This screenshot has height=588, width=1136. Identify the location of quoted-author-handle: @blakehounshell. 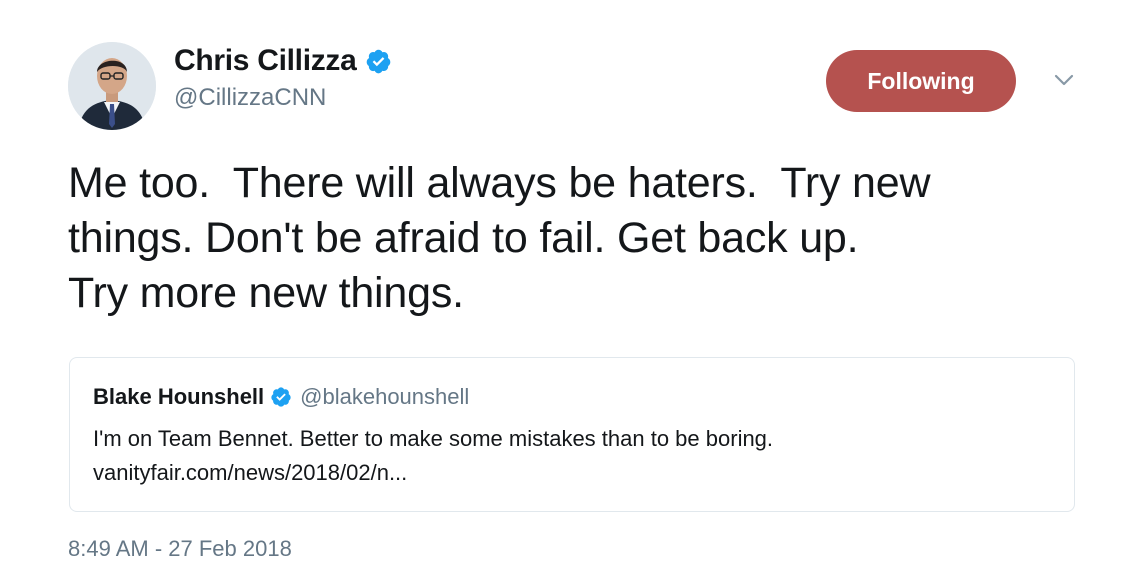
(385, 396).